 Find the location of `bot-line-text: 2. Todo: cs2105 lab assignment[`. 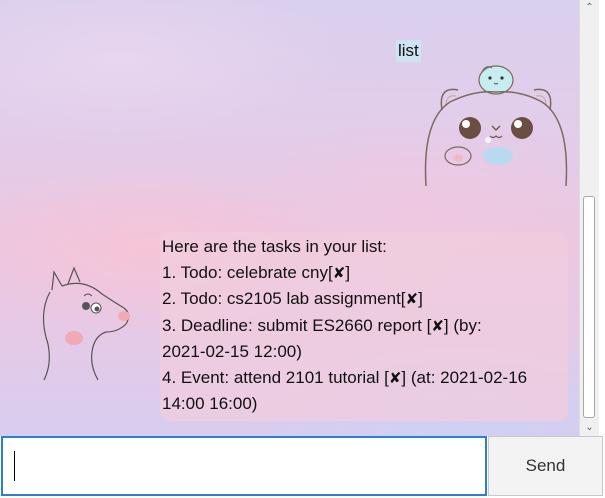

bot-line-text: 2. Todo: cs2105 lab assignment[ is located at coordinates (284, 298).